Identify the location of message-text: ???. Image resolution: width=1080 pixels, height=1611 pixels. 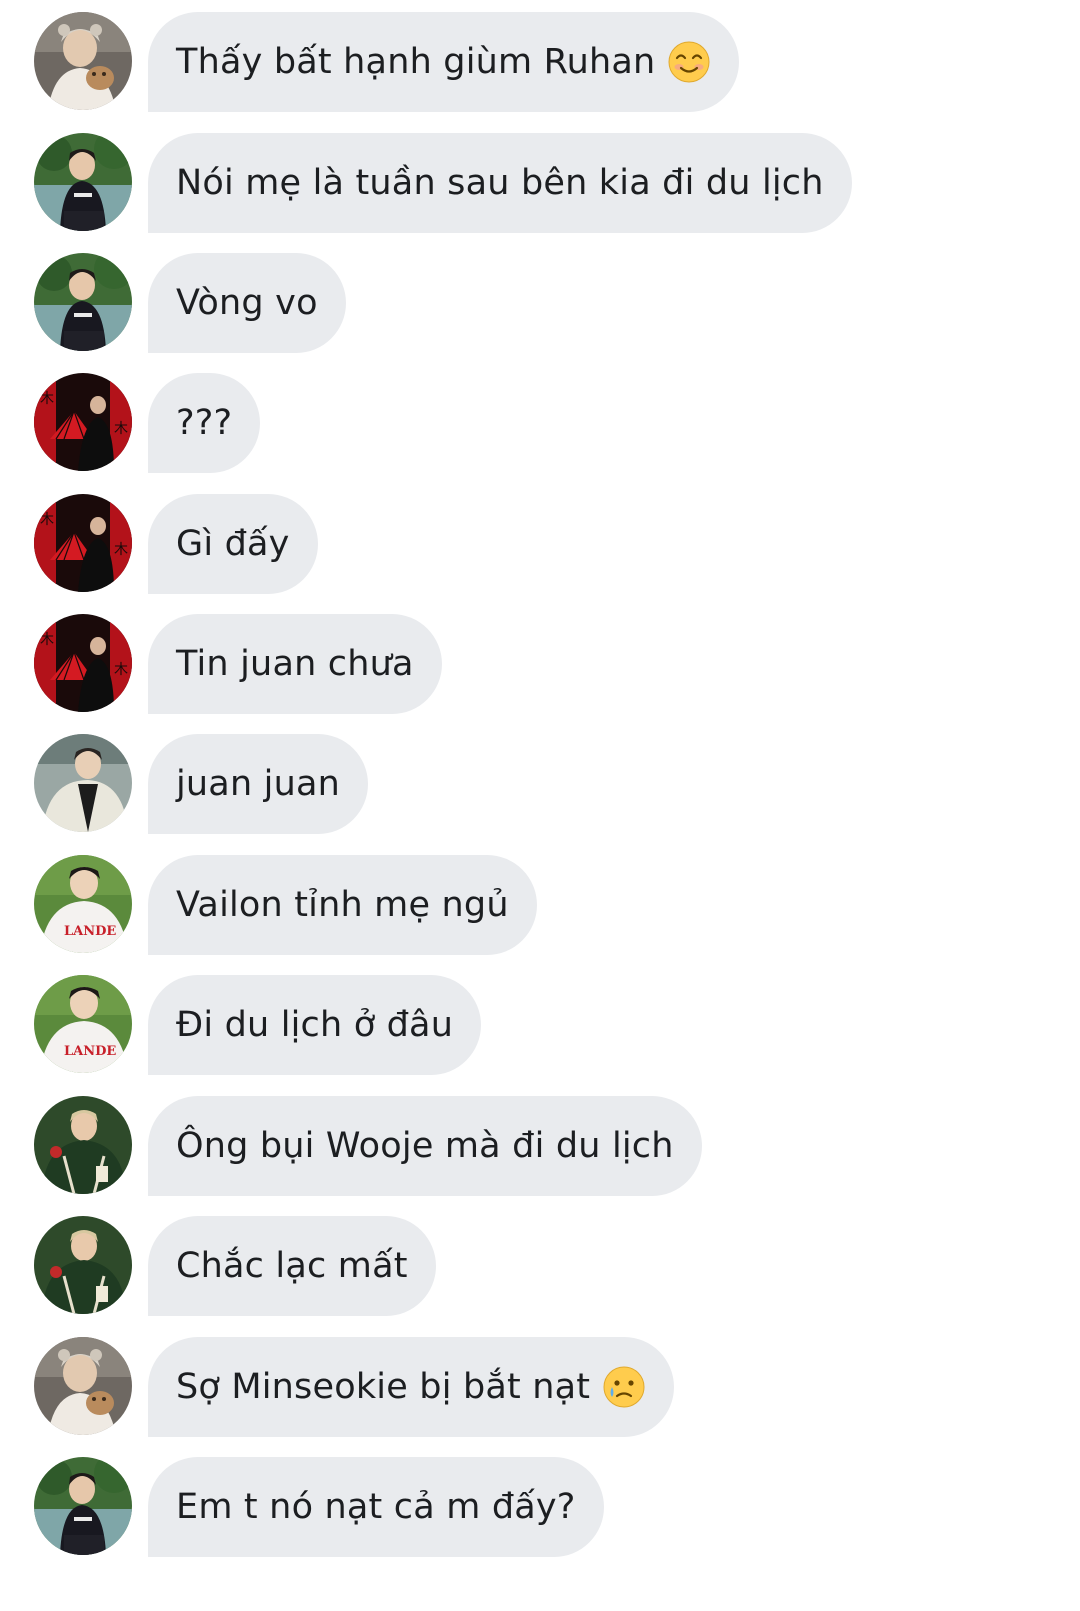
(204, 423).